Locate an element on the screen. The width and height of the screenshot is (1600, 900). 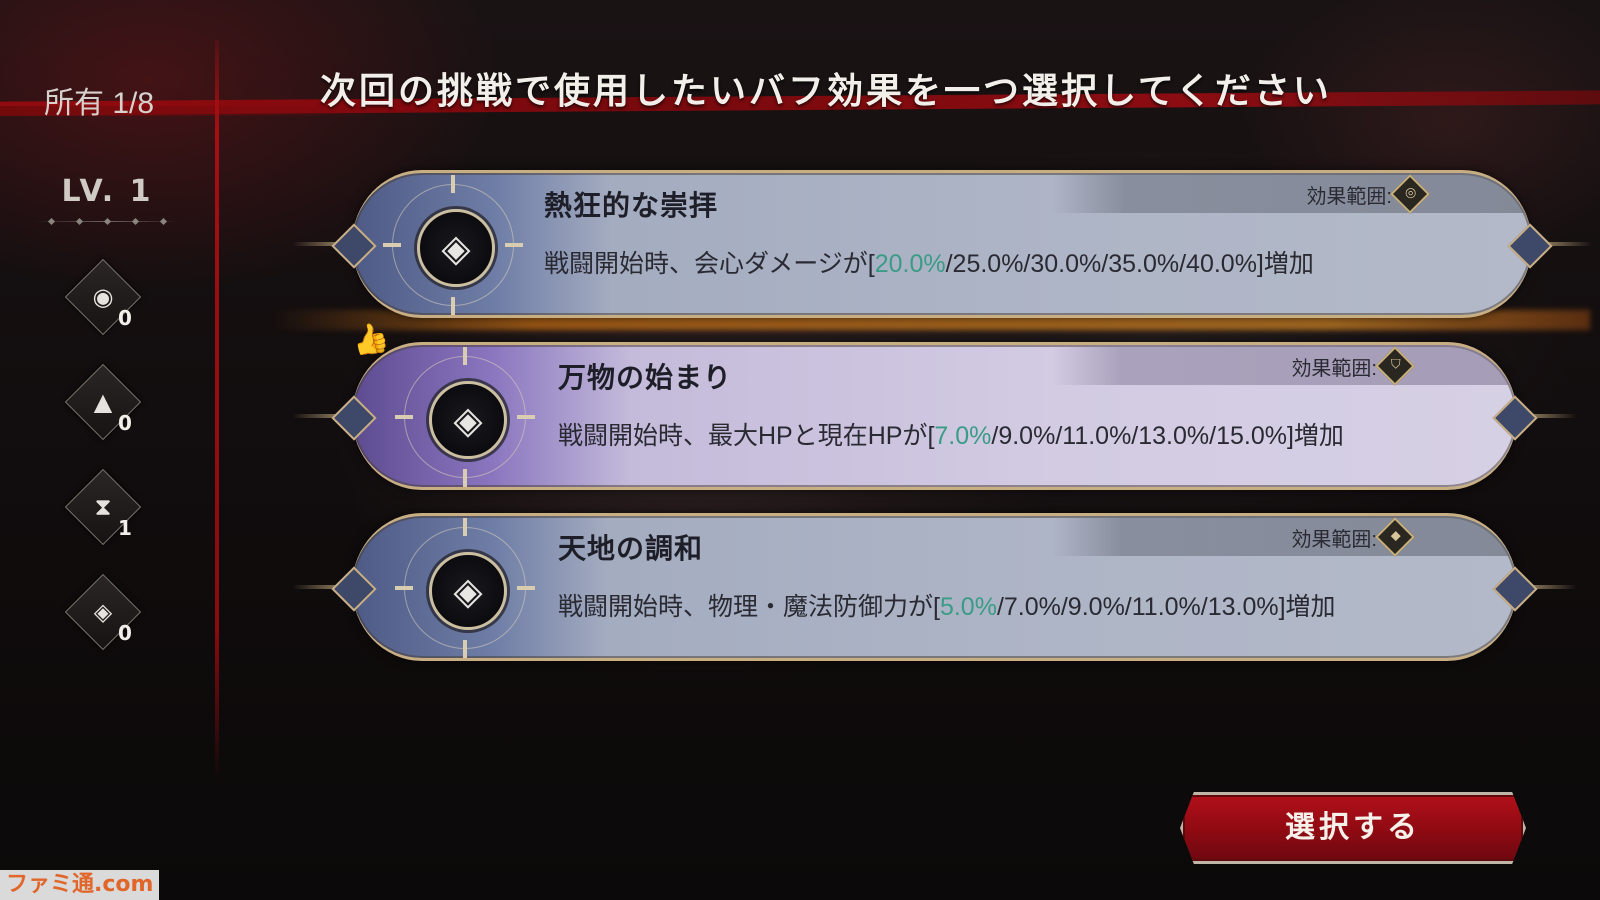
pyramid-icon: ▲ is located at coordinates (103, 402).